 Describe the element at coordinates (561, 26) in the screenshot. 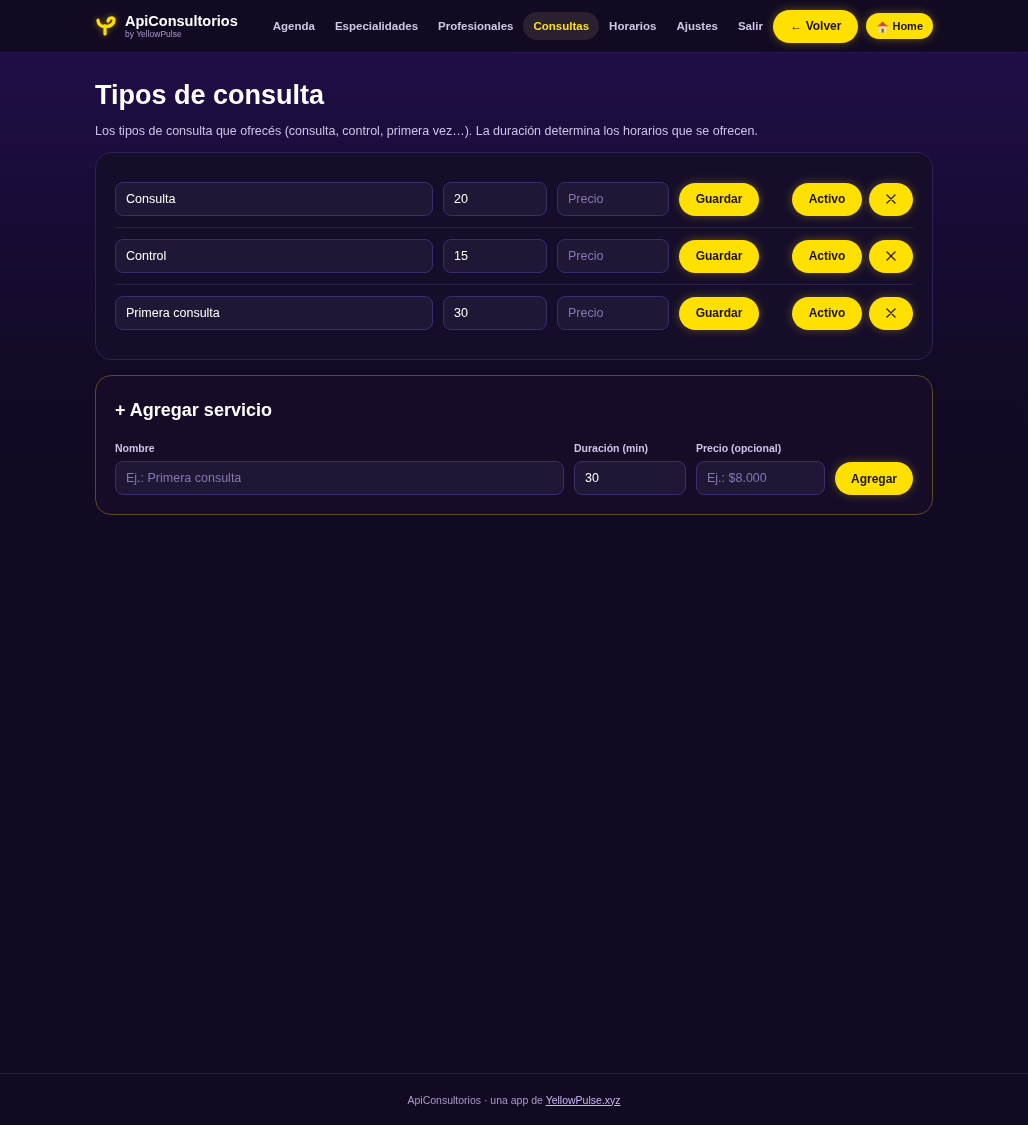

I see `nav-link: Consultas` at that location.